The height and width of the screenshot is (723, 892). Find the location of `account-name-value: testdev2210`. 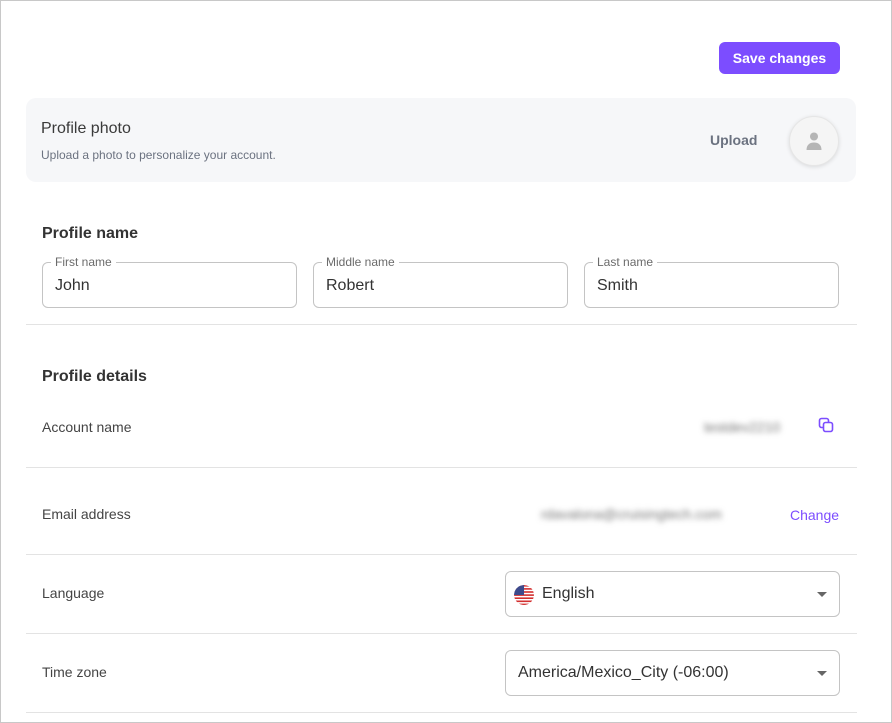

account-name-value: testdev2210 is located at coordinates (742, 427).